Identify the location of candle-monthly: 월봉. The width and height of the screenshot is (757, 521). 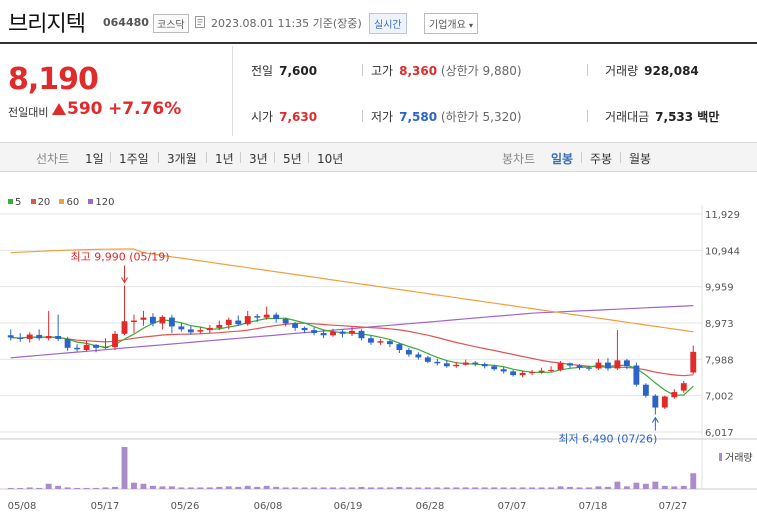
(640, 158).